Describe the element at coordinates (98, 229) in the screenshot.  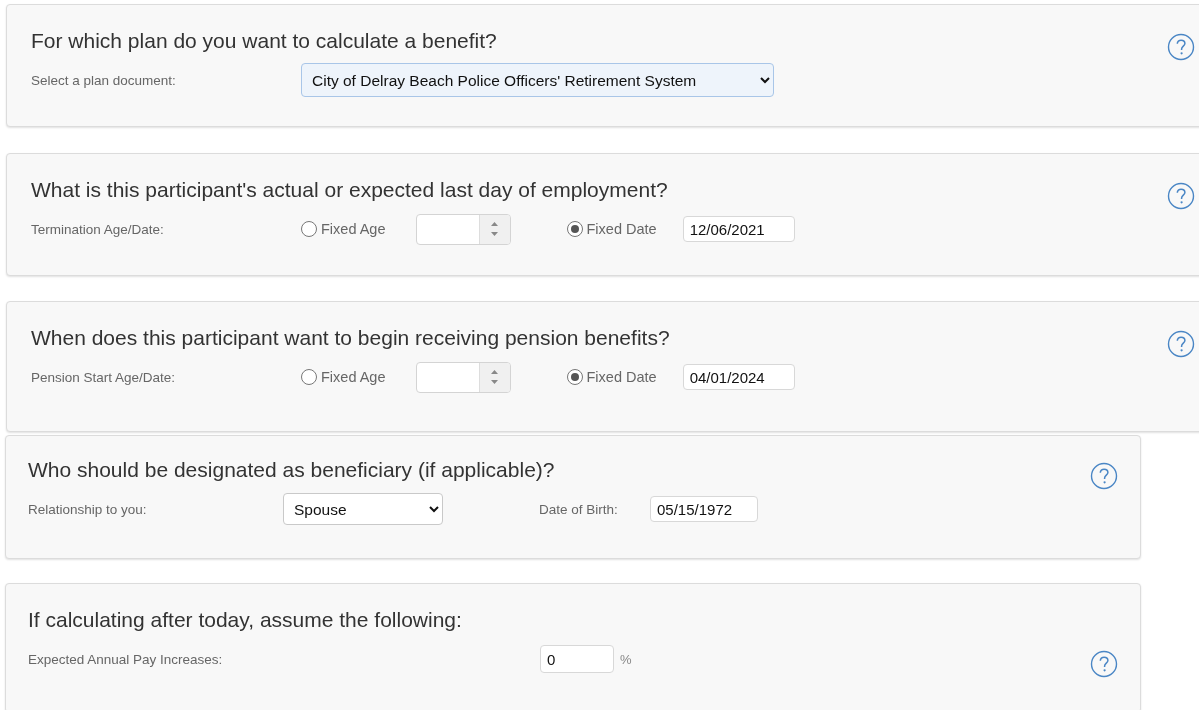
I see `field-label: Termination Age/Date:` at that location.